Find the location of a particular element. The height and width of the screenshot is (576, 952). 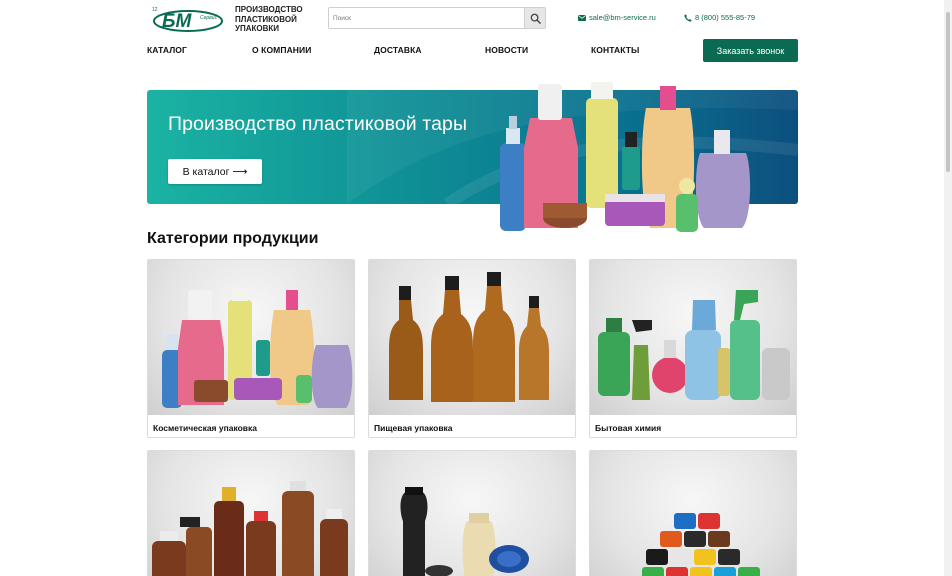

nav-catalog: КАТАЛОГ is located at coordinates (167, 50).